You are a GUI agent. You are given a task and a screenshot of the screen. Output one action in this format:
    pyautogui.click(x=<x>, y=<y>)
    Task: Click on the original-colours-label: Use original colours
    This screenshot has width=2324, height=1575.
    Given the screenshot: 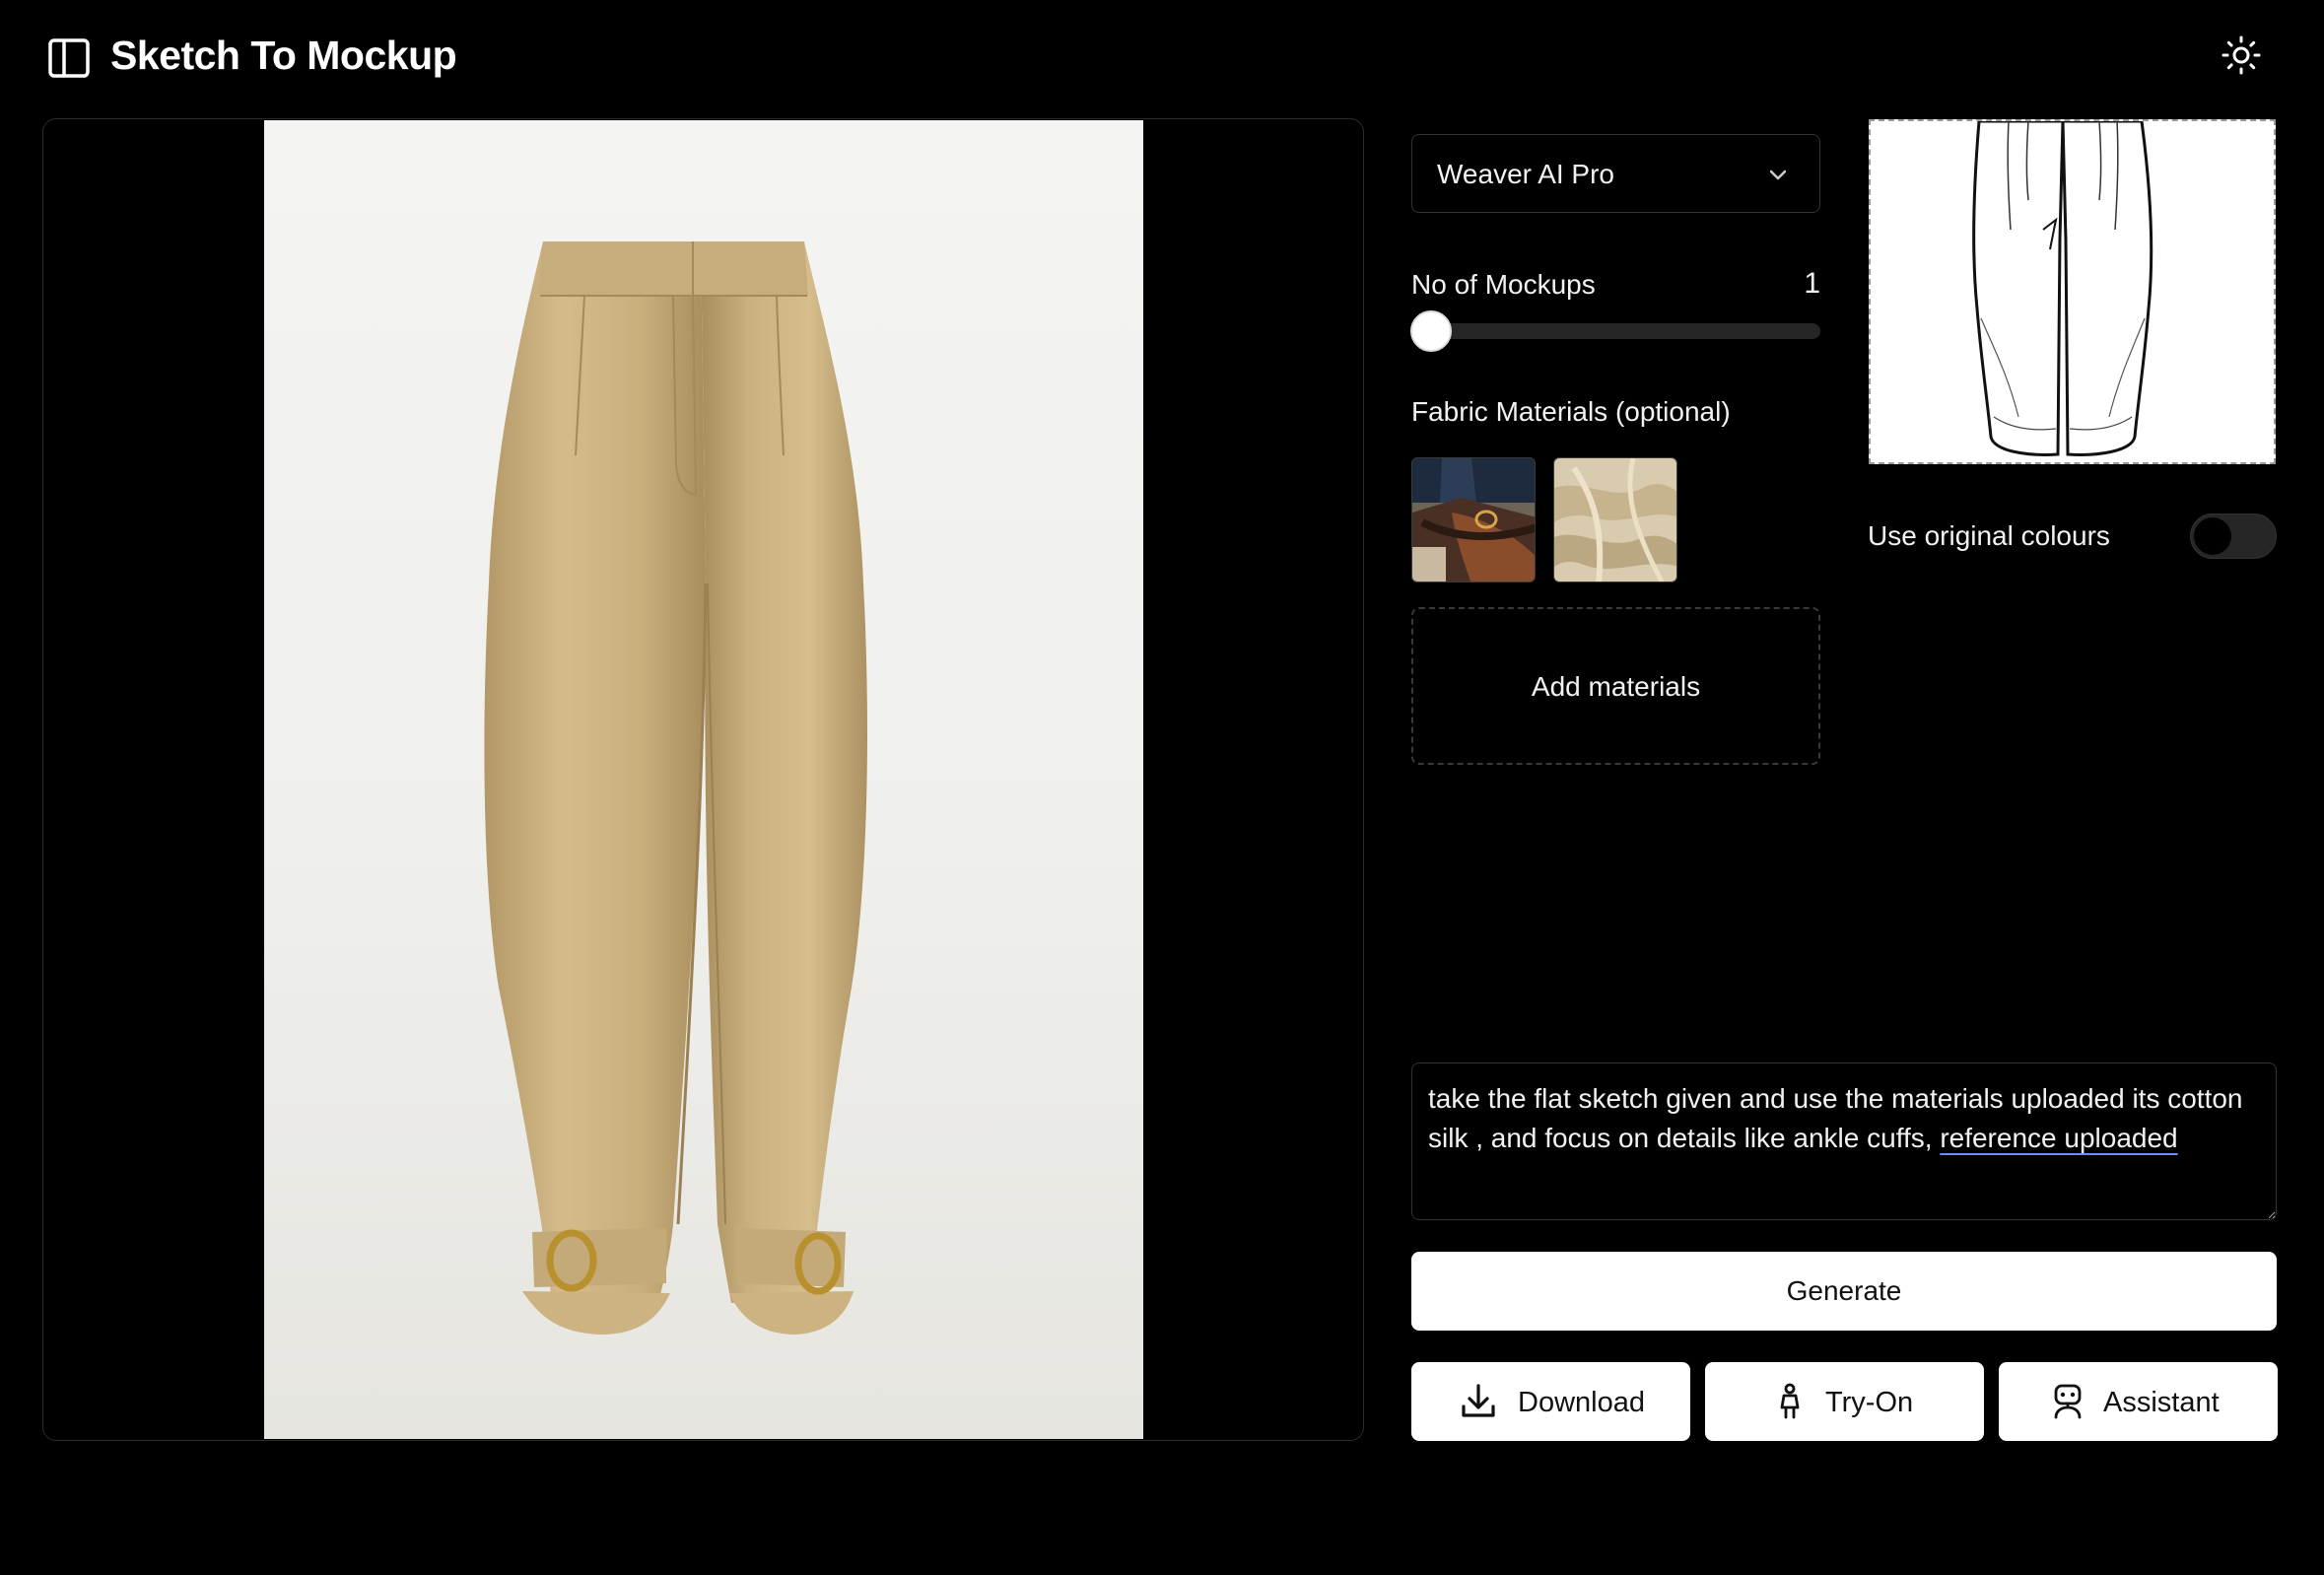 What is the action you would take?
    pyautogui.click(x=1989, y=535)
    